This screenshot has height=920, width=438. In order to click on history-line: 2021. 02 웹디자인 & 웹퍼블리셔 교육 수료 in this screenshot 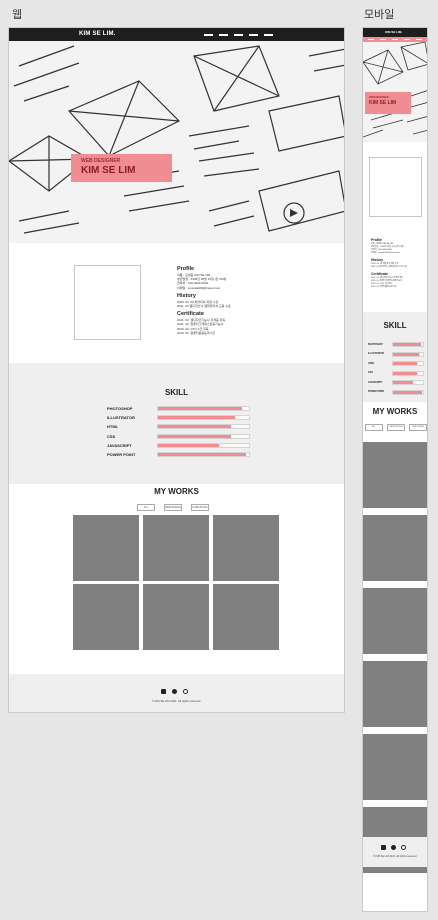, I will do `click(204, 306)`.